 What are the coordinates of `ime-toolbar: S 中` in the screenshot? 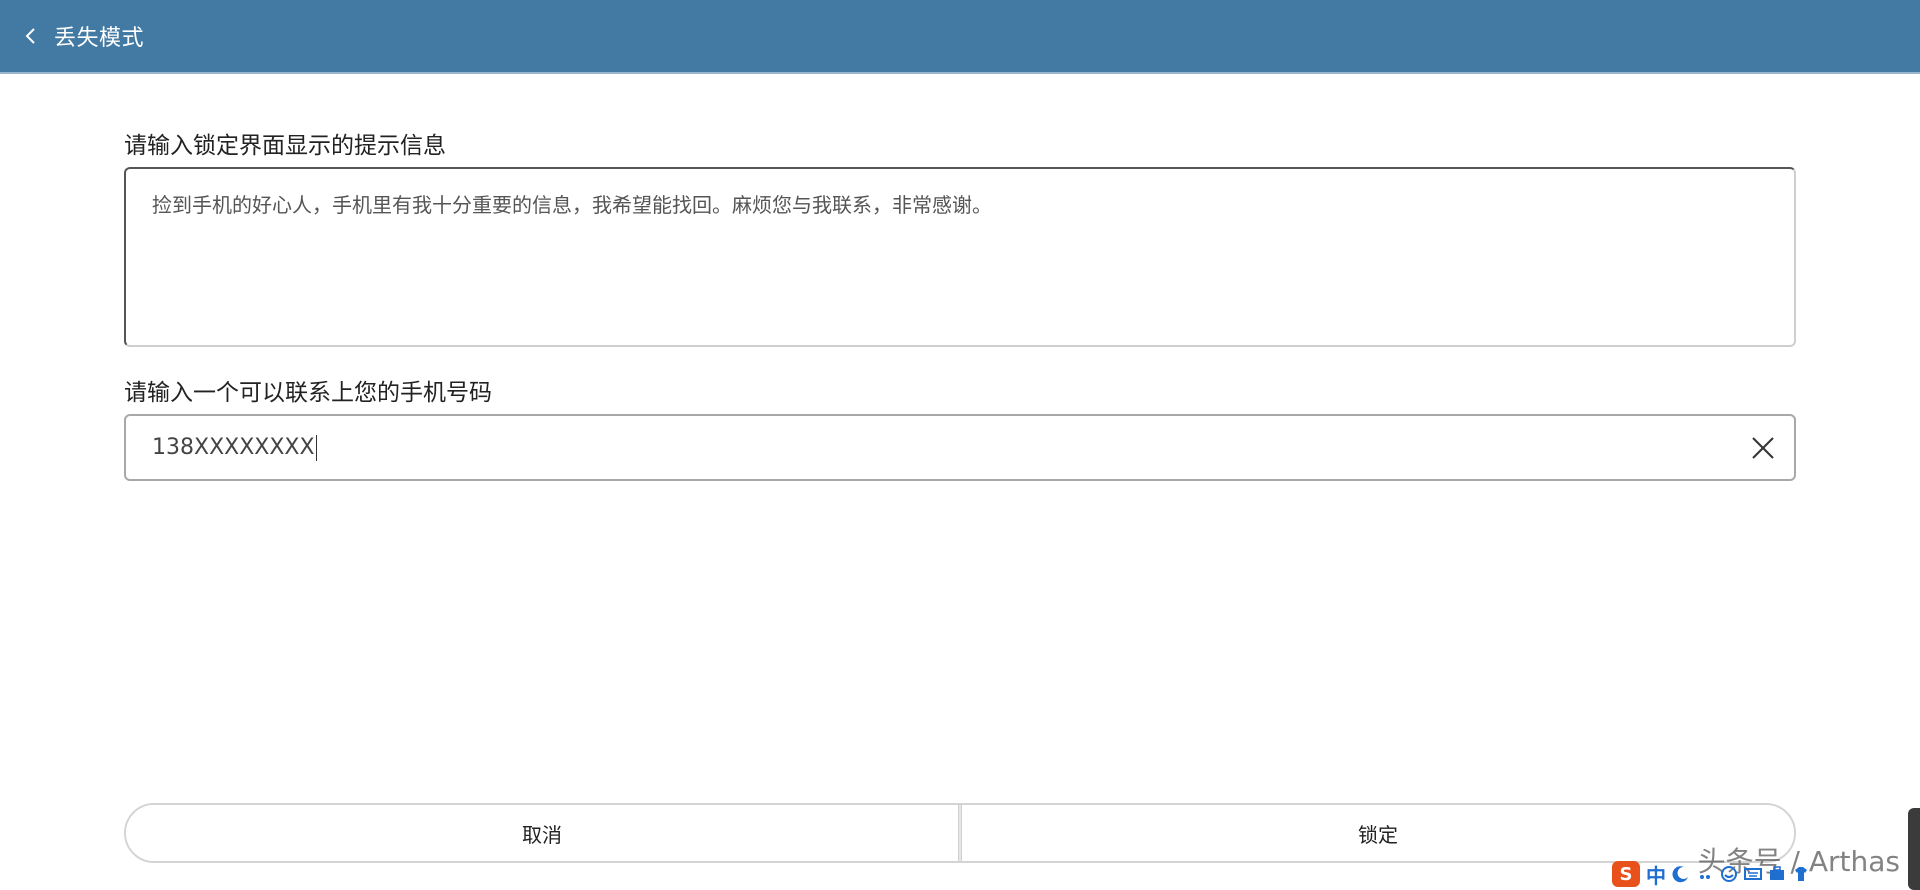 It's located at (1711, 874).